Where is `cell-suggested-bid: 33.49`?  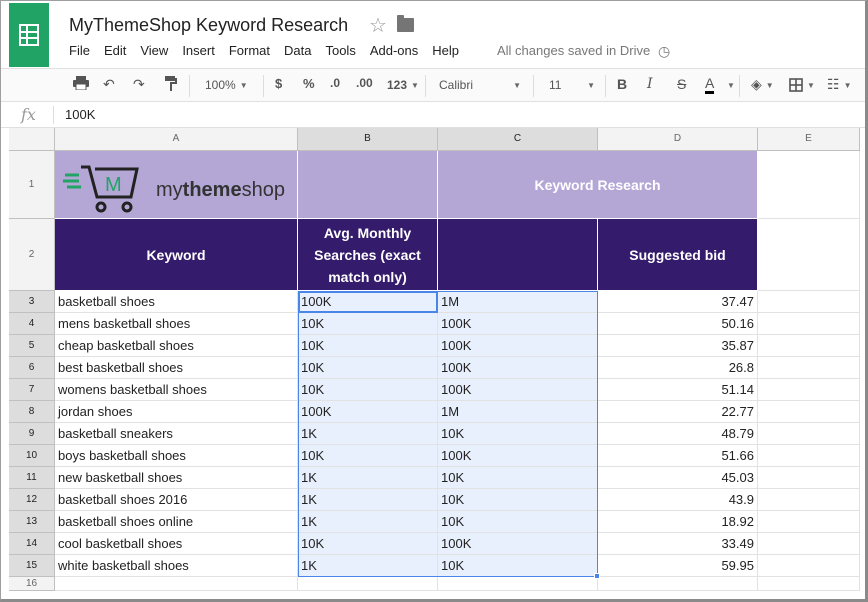 cell-suggested-bid: 33.49 is located at coordinates (678, 544).